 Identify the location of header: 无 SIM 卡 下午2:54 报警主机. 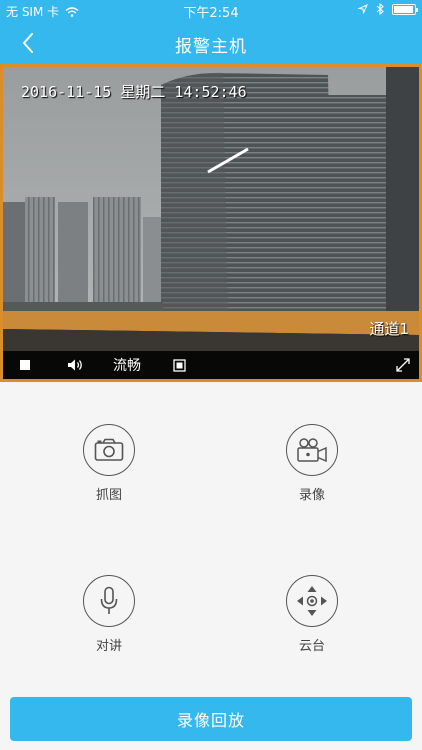
(211, 32).